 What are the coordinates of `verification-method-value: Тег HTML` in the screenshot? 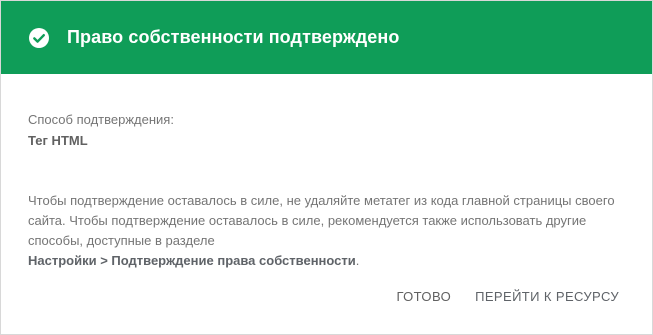 It's located at (58, 140).